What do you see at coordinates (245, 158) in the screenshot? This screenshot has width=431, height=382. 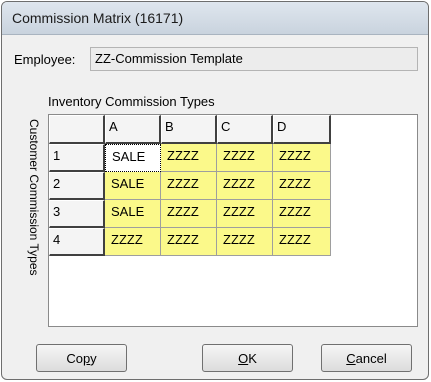 I see `matrix-cell-1-c: ZZZZ` at bounding box center [245, 158].